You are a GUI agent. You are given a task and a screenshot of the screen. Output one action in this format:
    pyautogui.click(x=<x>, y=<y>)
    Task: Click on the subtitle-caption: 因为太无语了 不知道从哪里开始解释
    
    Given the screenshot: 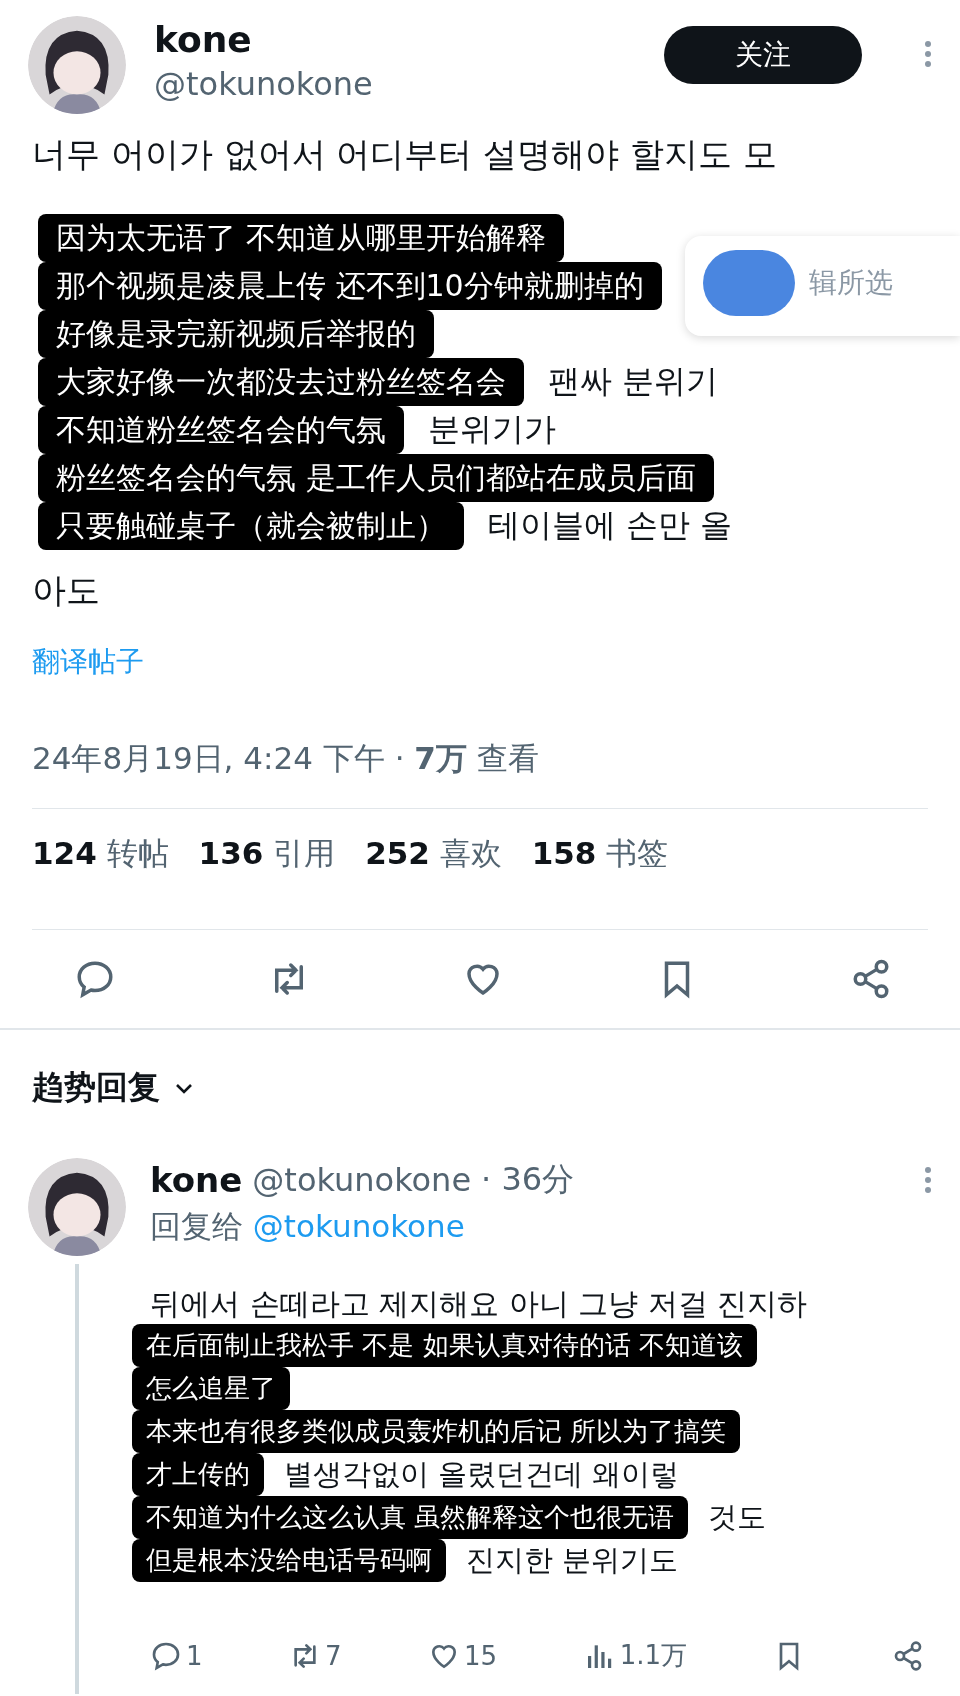 What is the action you would take?
    pyautogui.click(x=301, y=238)
    